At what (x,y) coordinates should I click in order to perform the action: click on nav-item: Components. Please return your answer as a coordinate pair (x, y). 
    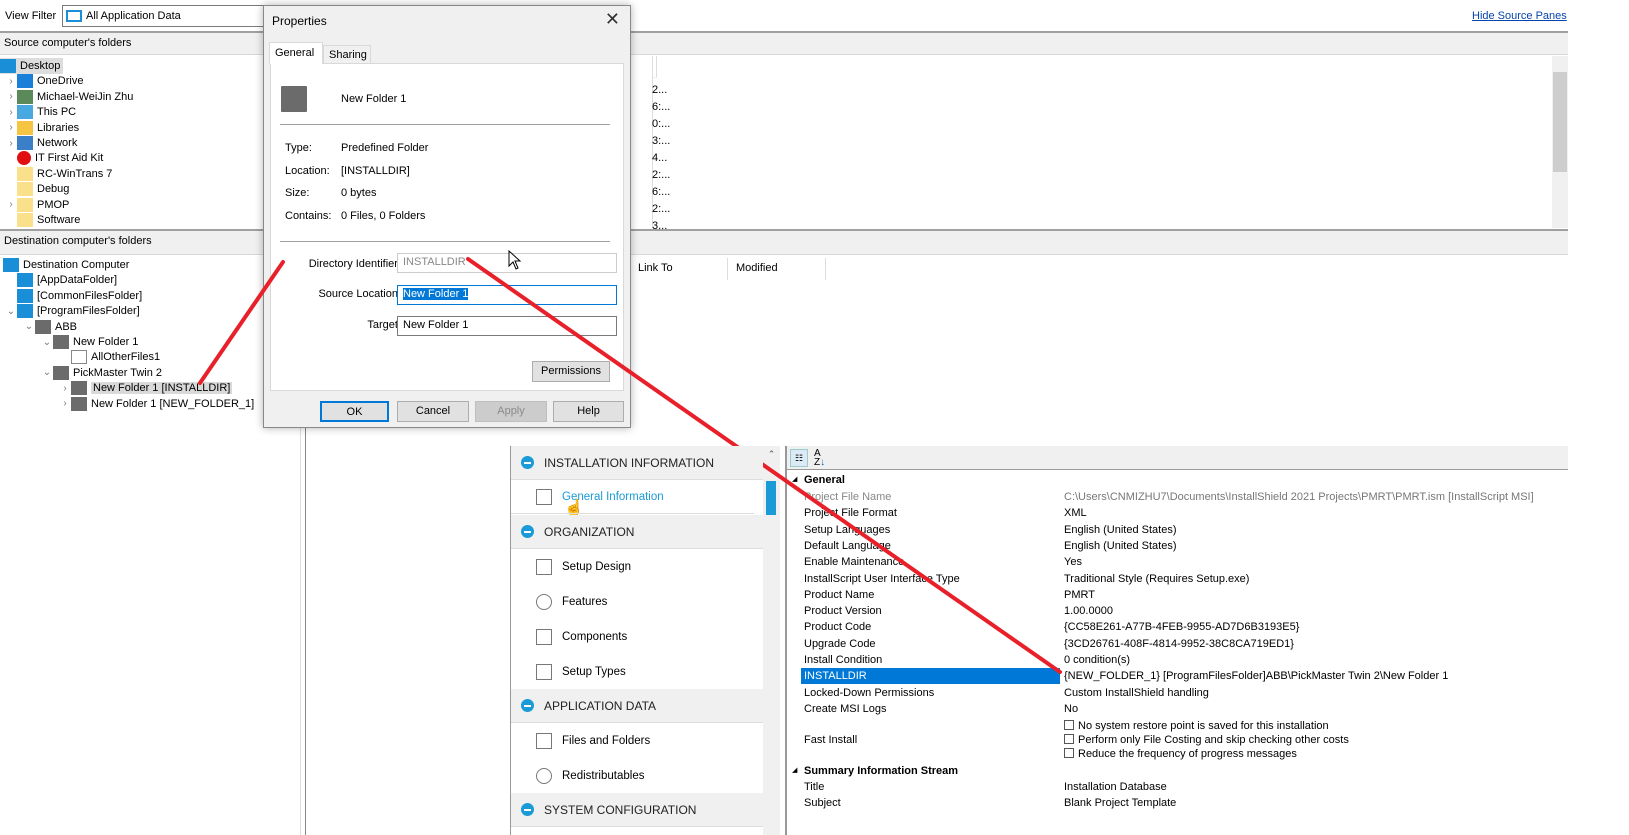
    Looking at the image, I should click on (632, 636).